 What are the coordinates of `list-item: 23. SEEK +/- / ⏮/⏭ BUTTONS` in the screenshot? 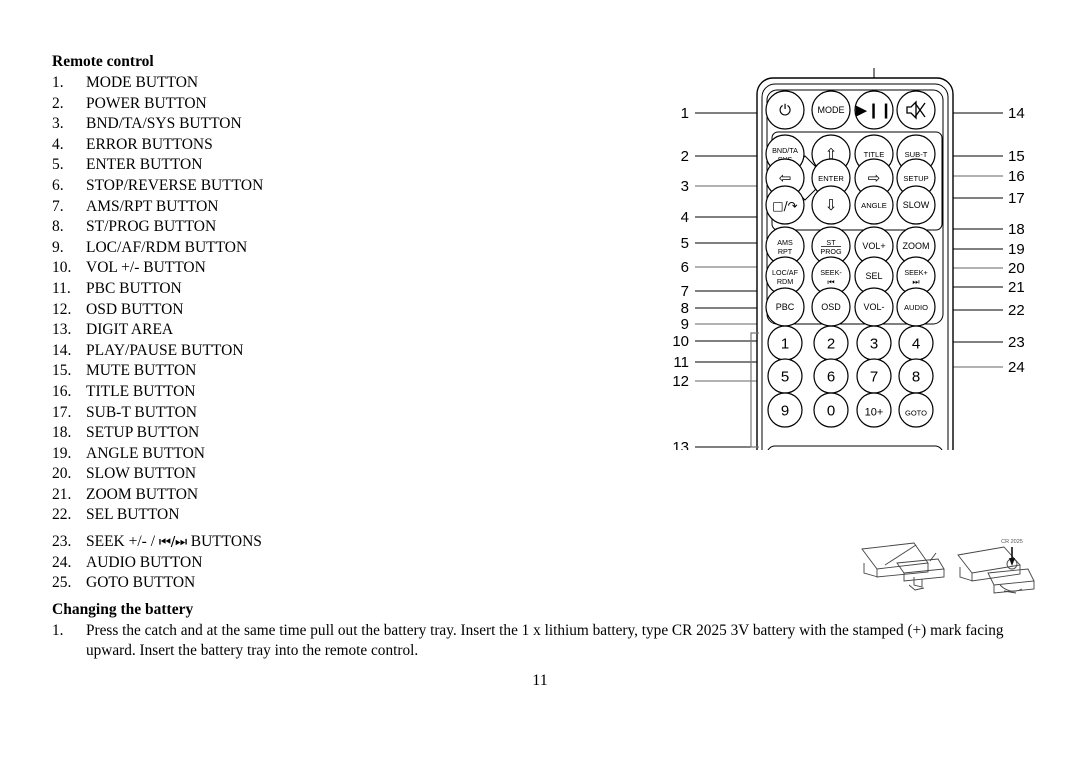 It's located at (242, 542).